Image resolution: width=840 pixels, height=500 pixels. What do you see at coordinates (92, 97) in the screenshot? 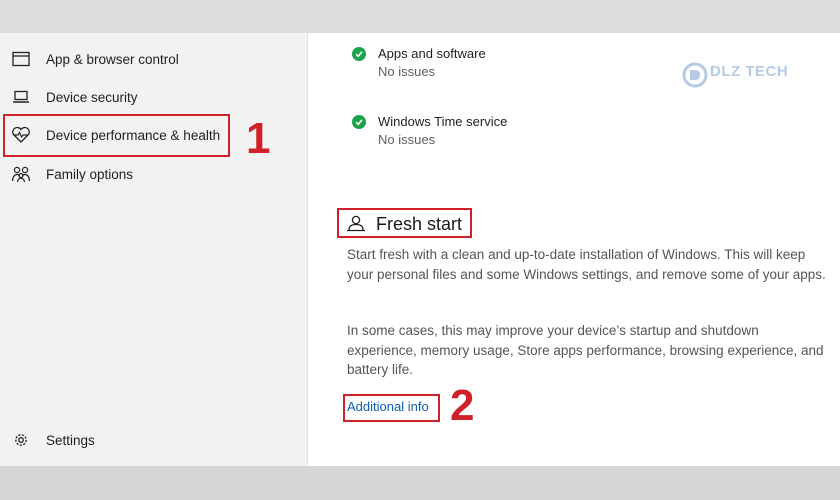
I see `sidebar-item-label: Device security` at bounding box center [92, 97].